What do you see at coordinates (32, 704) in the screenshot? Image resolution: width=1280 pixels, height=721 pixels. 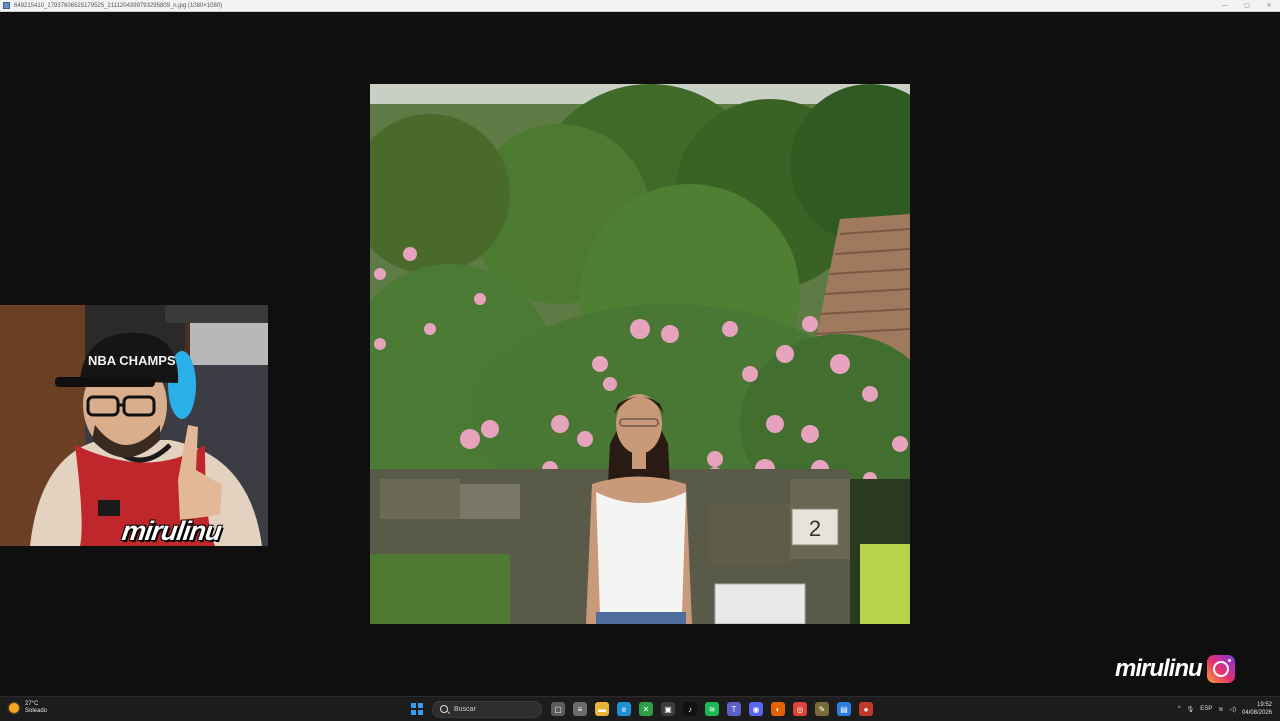 I see `weather-temperature: 27°C` at bounding box center [32, 704].